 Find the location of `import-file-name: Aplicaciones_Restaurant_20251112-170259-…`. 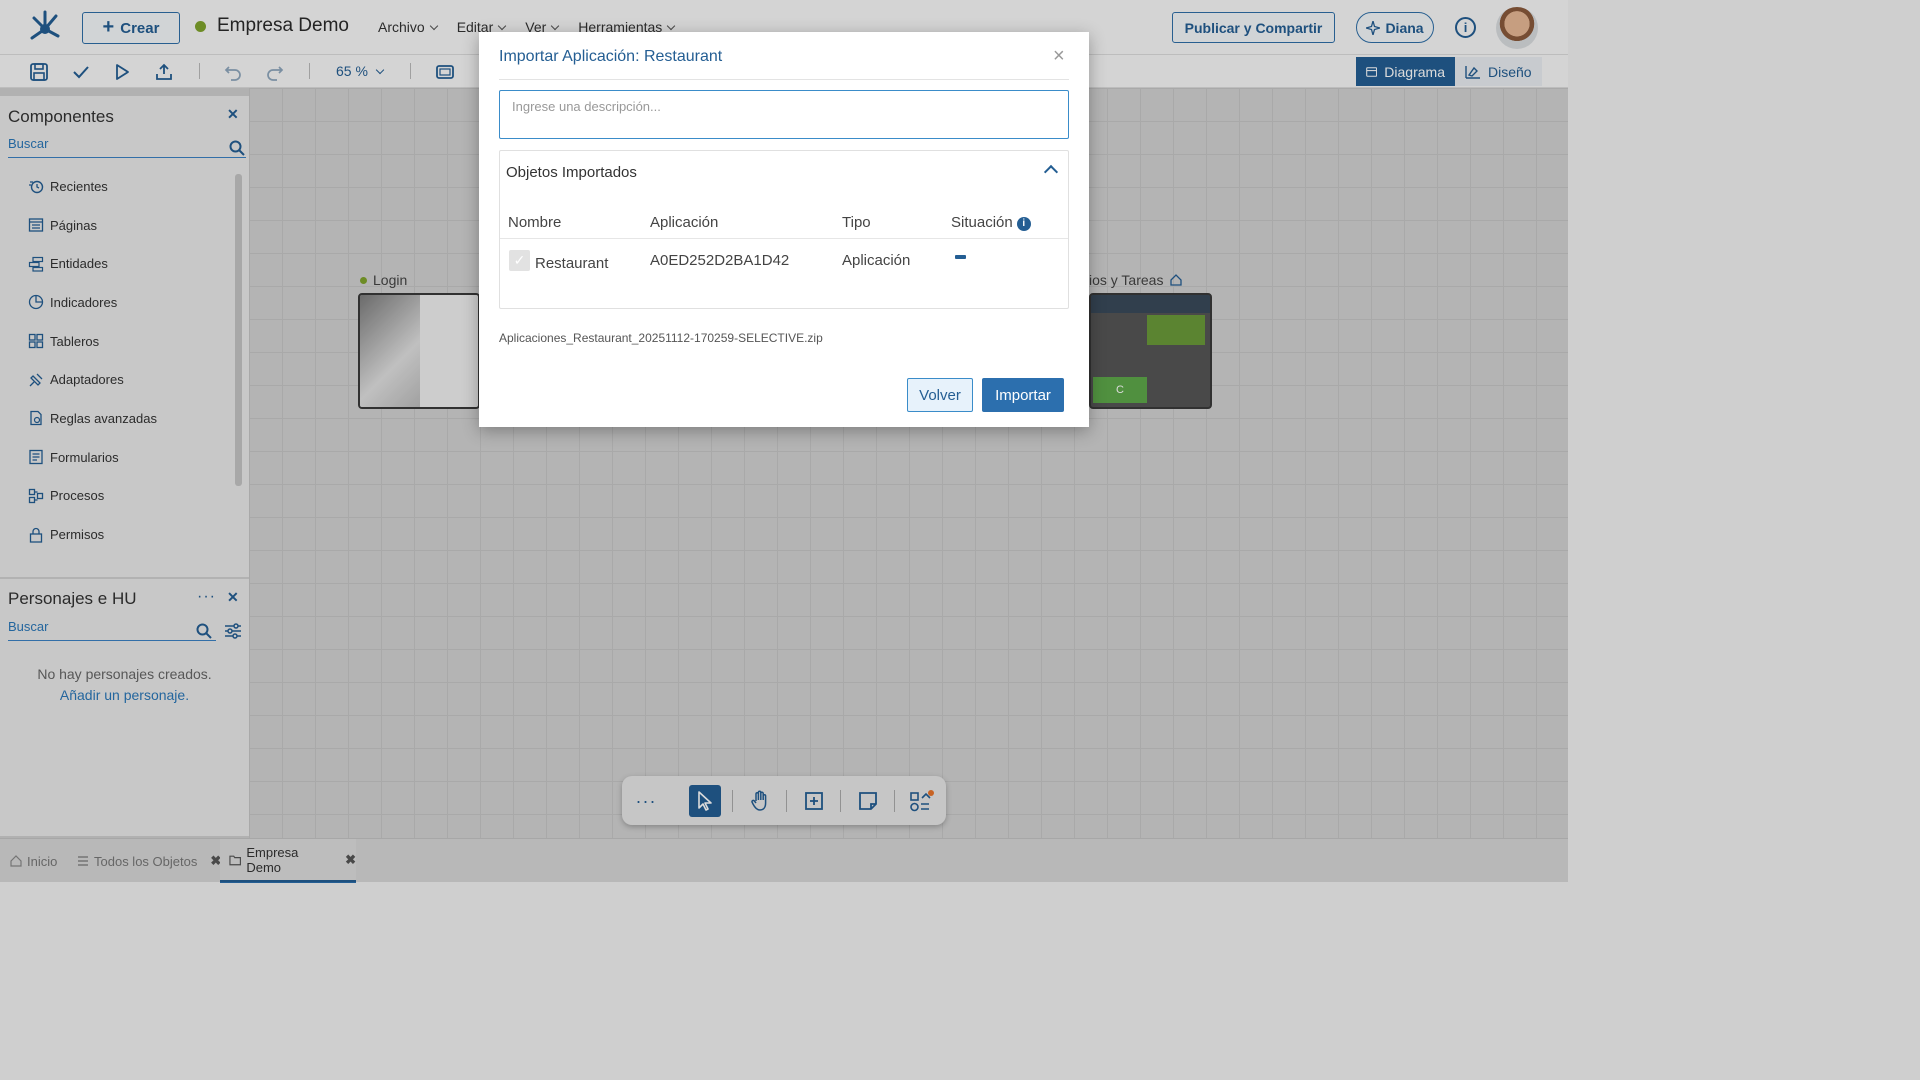

import-file-name: Aplicaciones_Restaurant_20251112-170259-… is located at coordinates (661, 338).